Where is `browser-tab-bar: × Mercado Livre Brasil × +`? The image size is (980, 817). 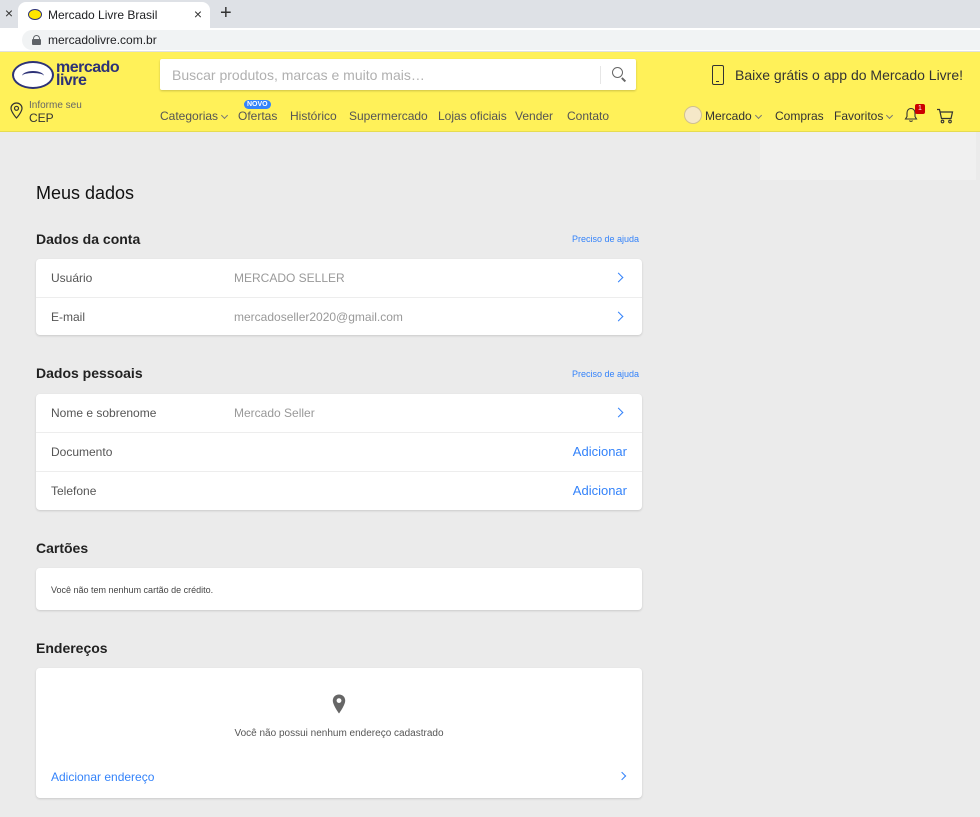 browser-tab-bar: × Mercado Livre Brasil × + is located at coordinates (490, 14).